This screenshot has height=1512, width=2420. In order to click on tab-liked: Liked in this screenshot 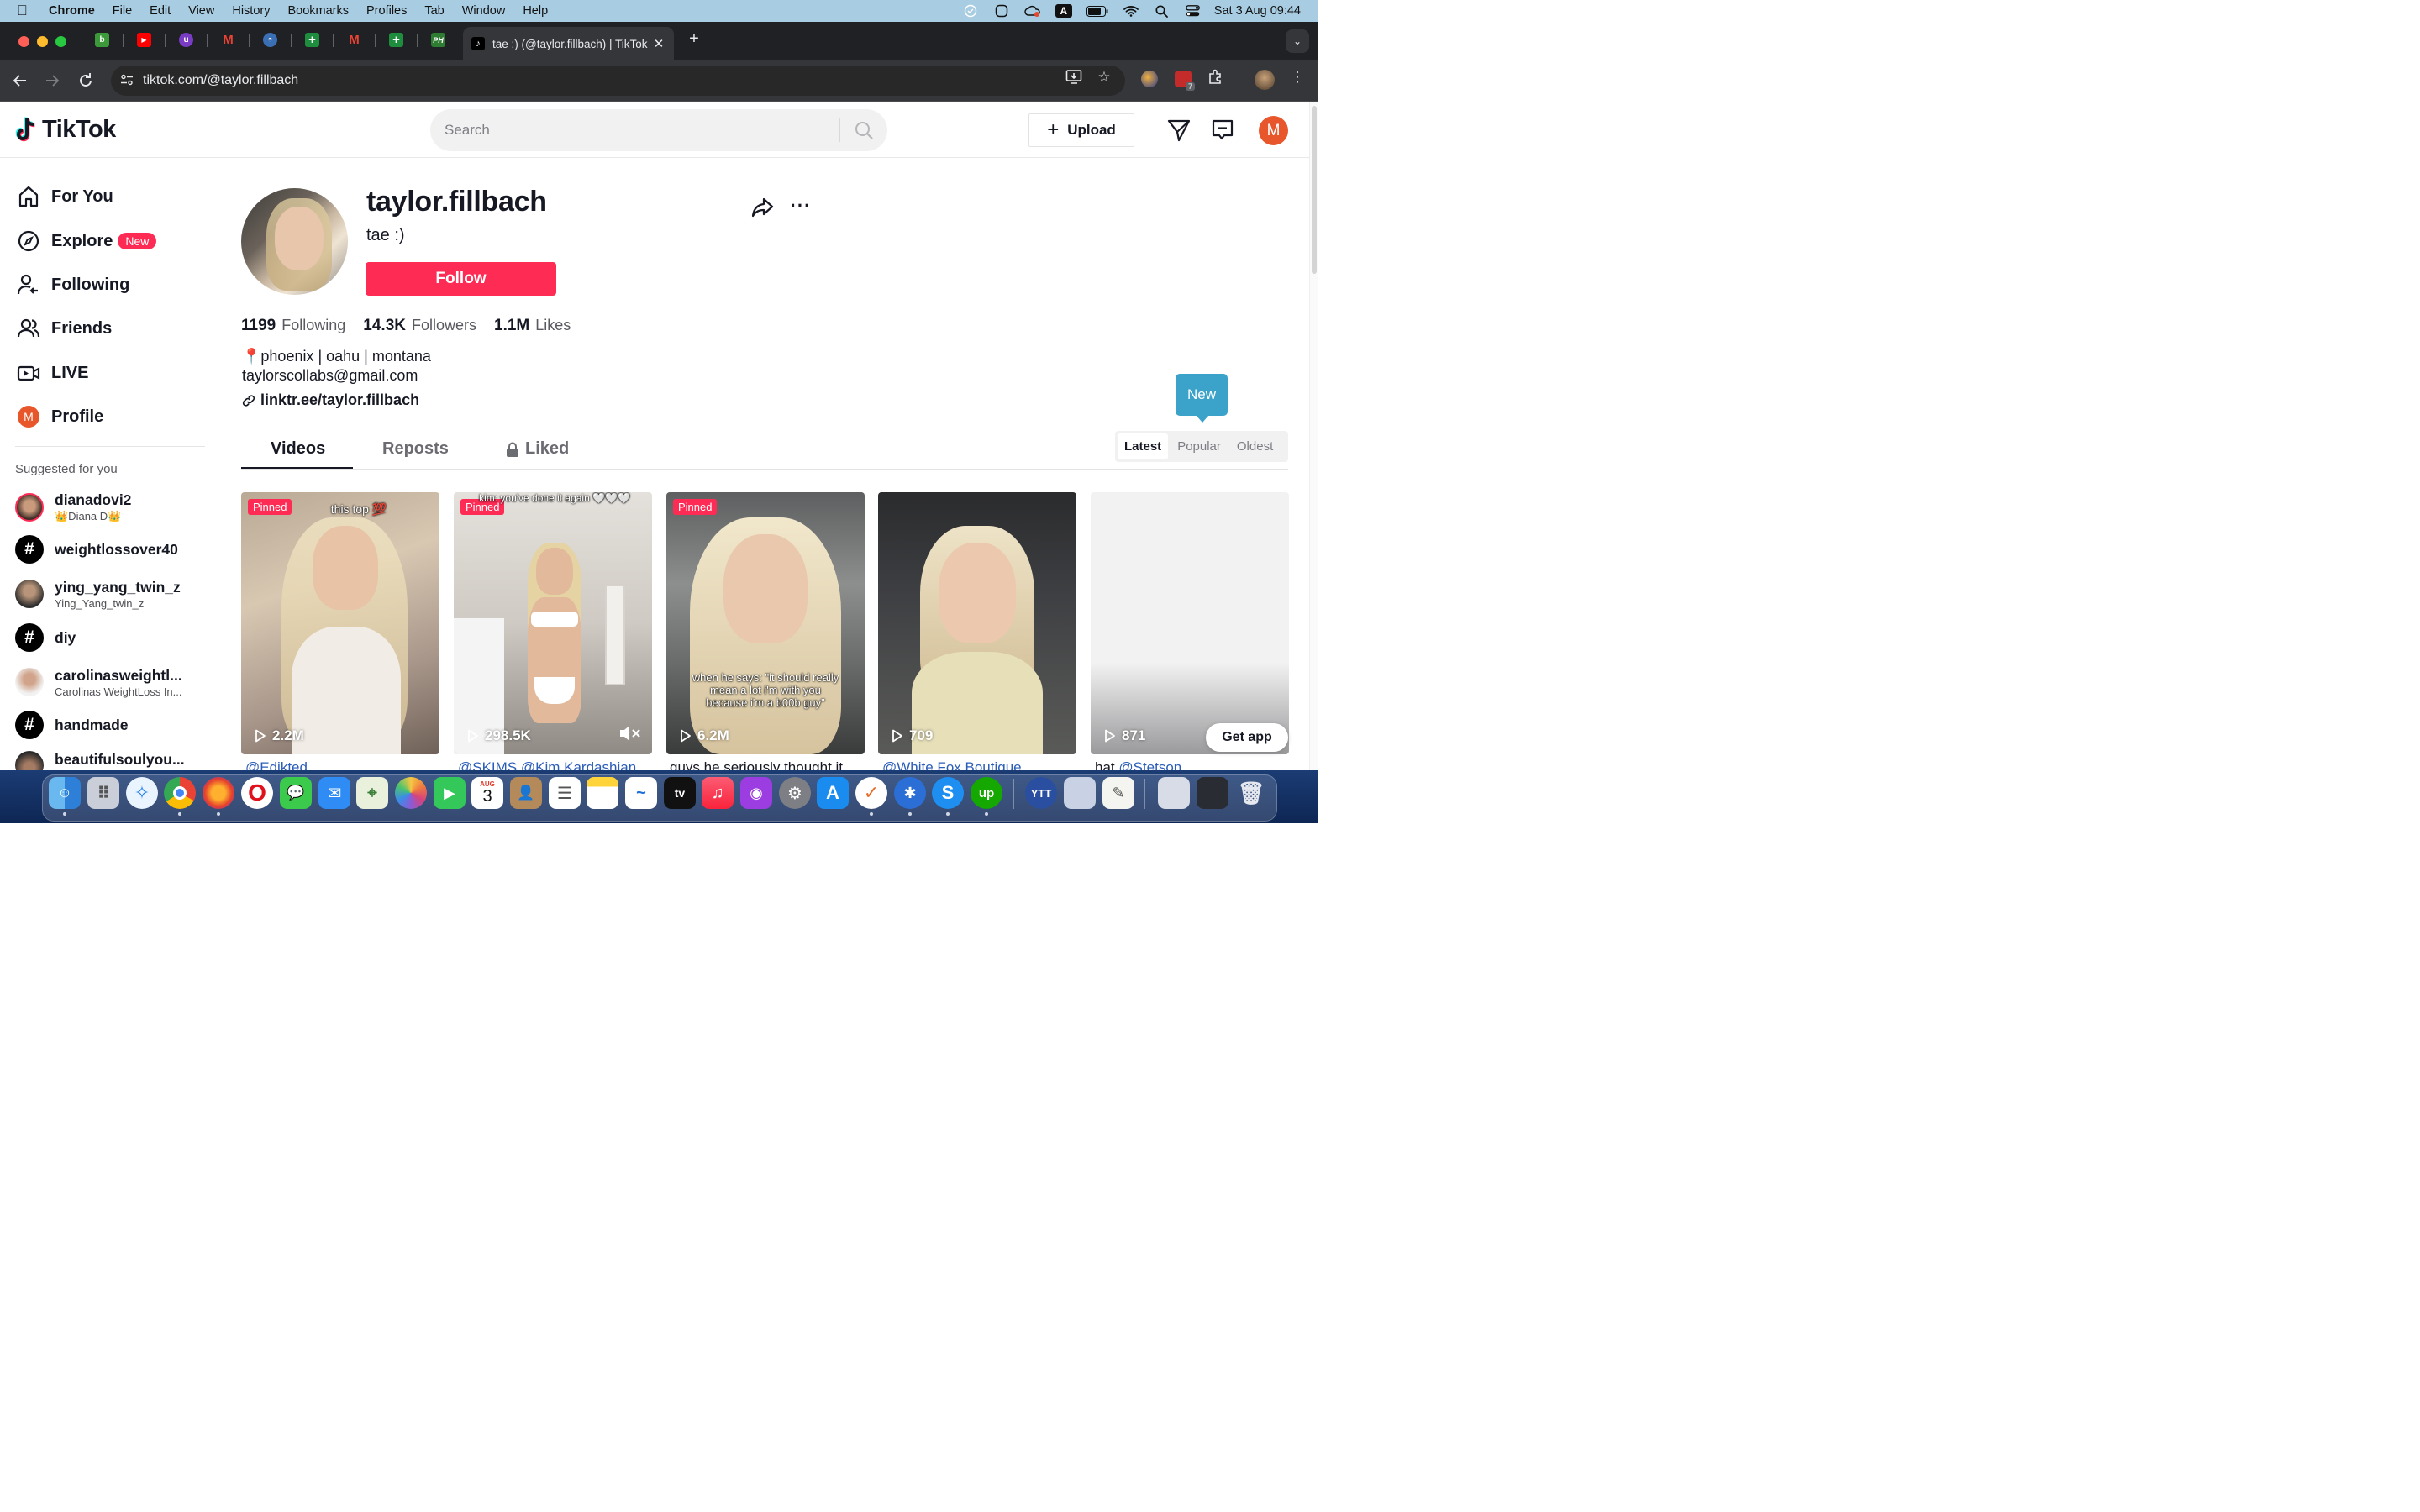, I will do `click(537, 449)`.